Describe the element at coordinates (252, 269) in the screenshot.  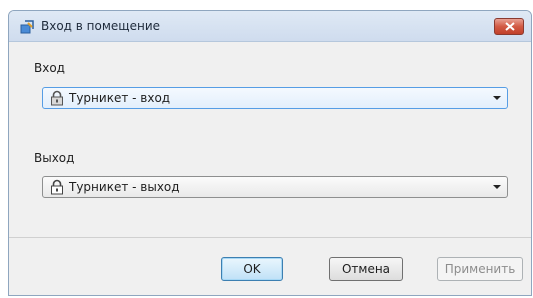
I see `ok-button: OK` at that location.